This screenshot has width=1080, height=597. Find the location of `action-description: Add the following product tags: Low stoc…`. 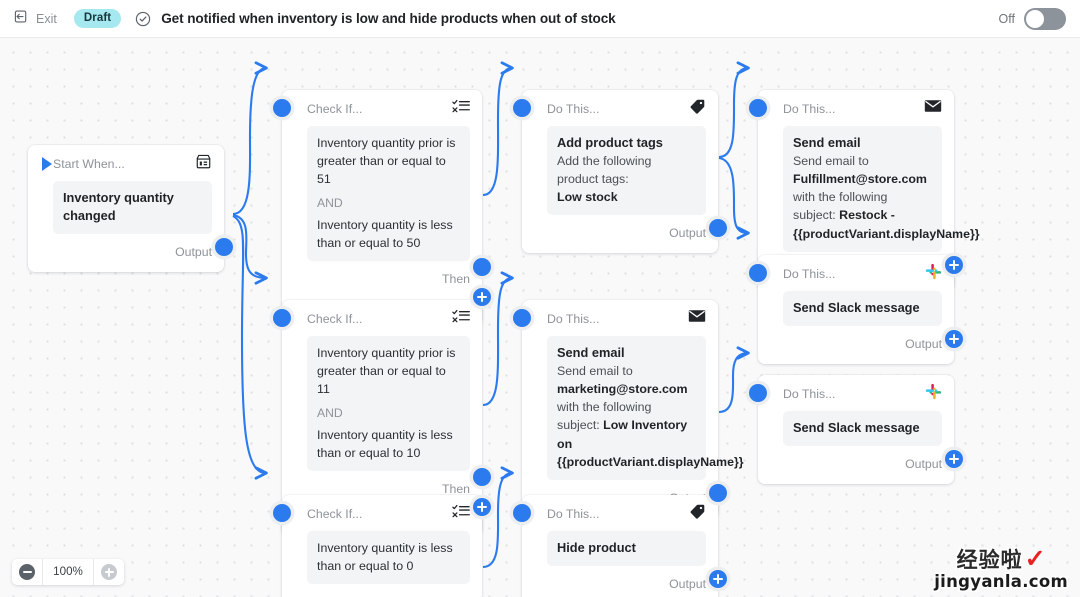

action-description: Add the following product tags: Low stoc… is located at coordinates (626, 179).